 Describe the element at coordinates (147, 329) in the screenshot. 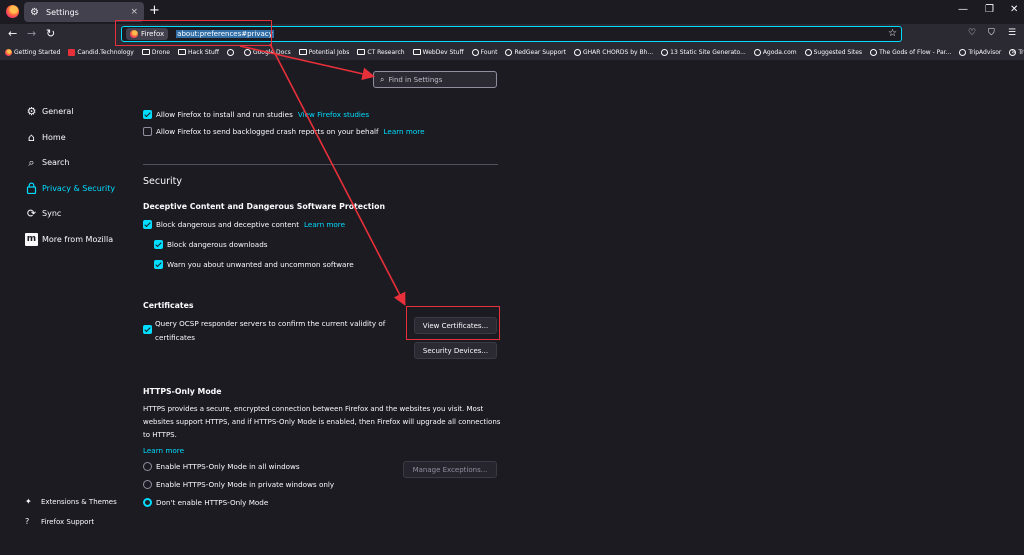

I see `ocsp-checkbox` at that location.